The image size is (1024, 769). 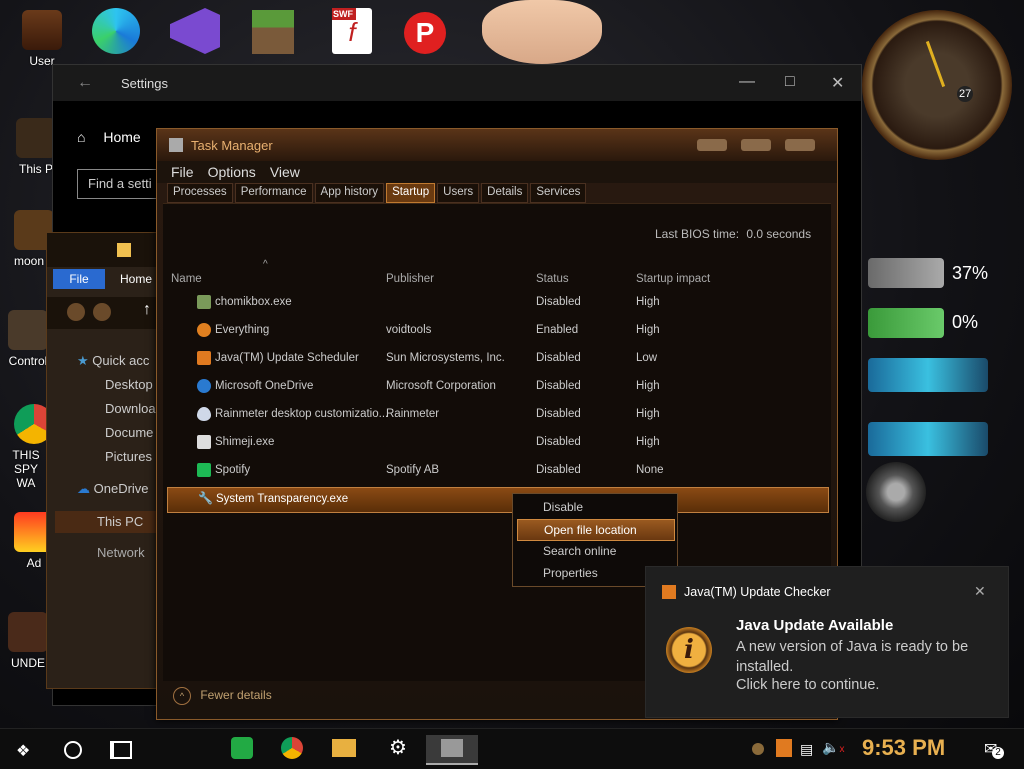 What do you see at coordinates (204, 330) in the screenshot?
I see `everything-search-icon` at bounding box center [204, 330].